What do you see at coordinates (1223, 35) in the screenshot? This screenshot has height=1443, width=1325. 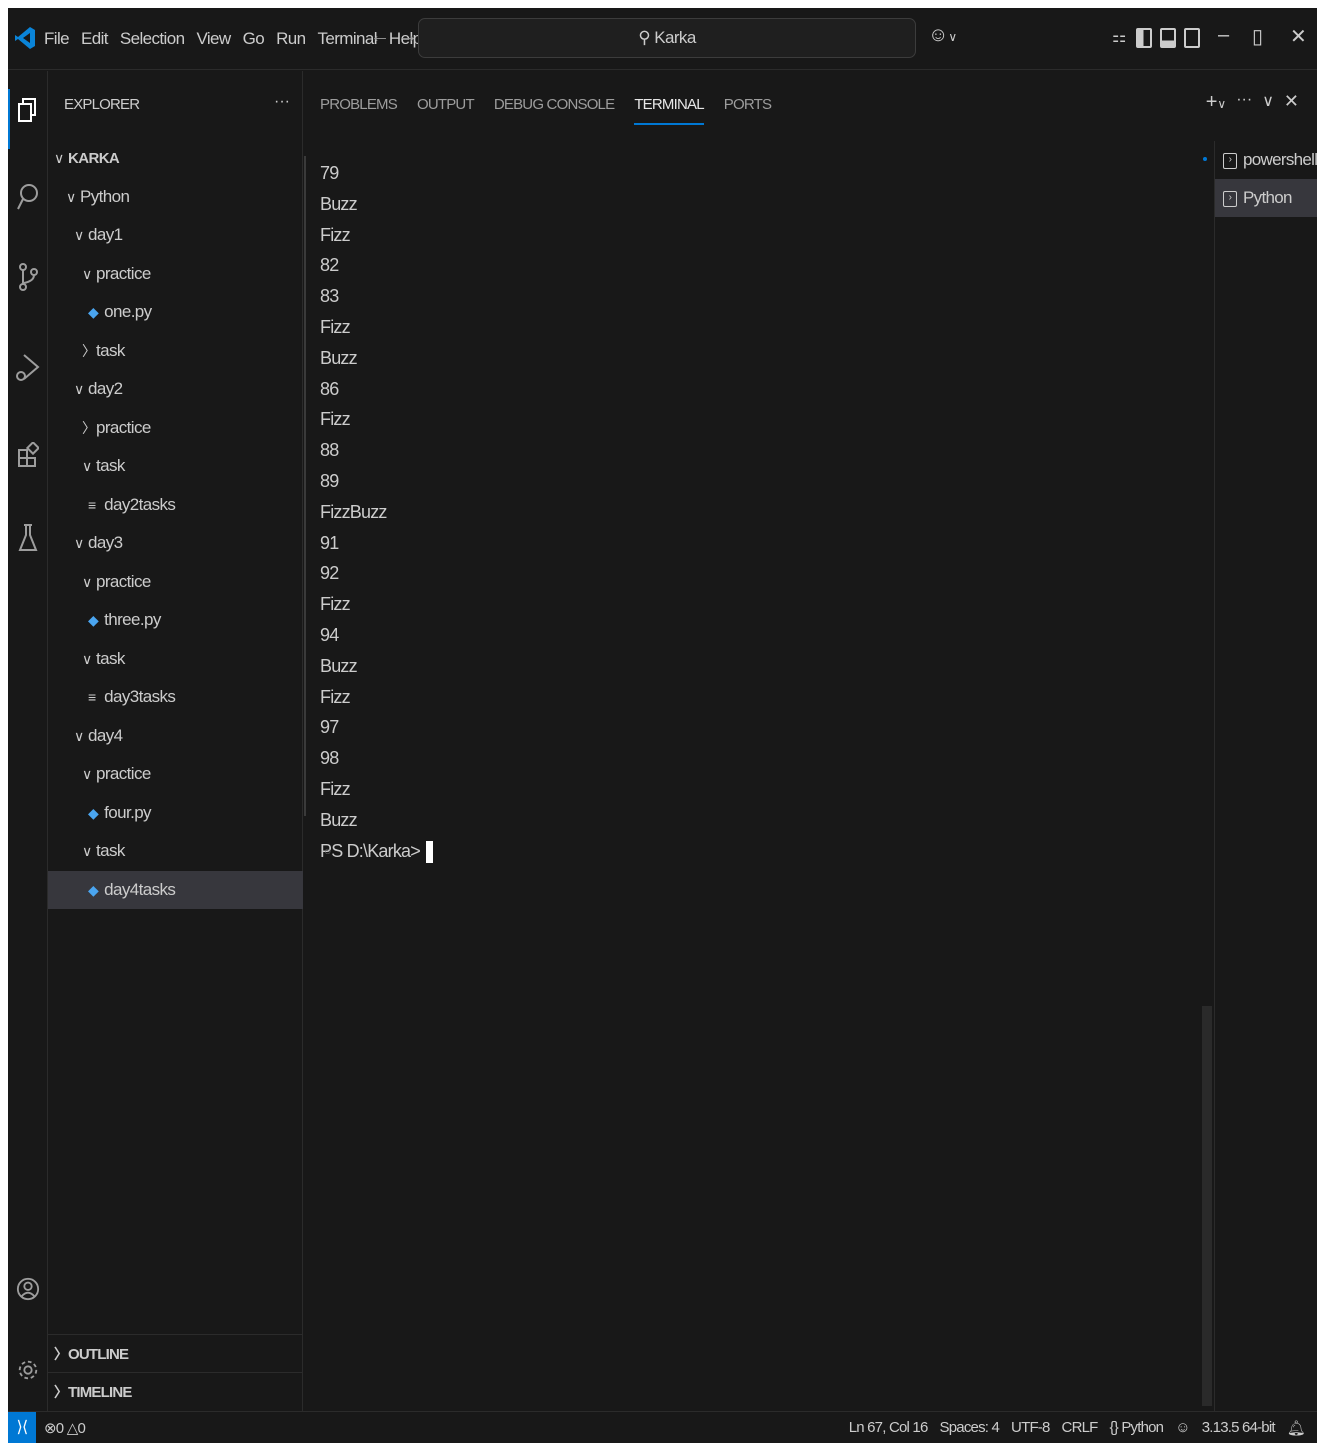 I see `minimize-icon: –` at bounding box center [1223, 35].